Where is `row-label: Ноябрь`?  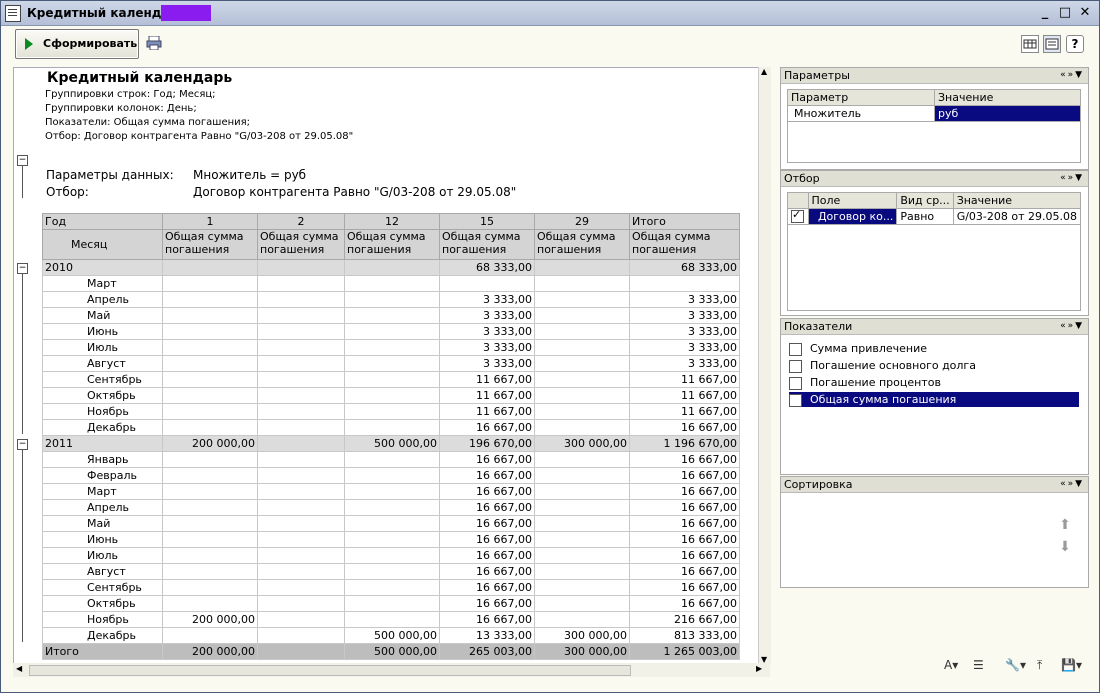
row-label: Ноябрь is located at coordinates (102, 619).